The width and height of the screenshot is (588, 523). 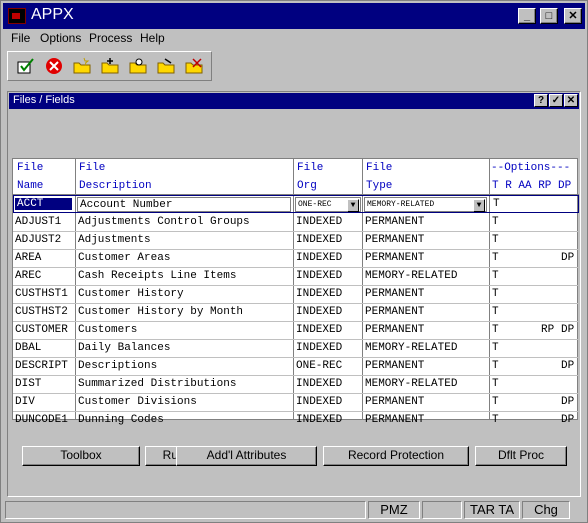 I want to click on edit-org-select: ONE-REC ▼, so click(x=328, y=204).